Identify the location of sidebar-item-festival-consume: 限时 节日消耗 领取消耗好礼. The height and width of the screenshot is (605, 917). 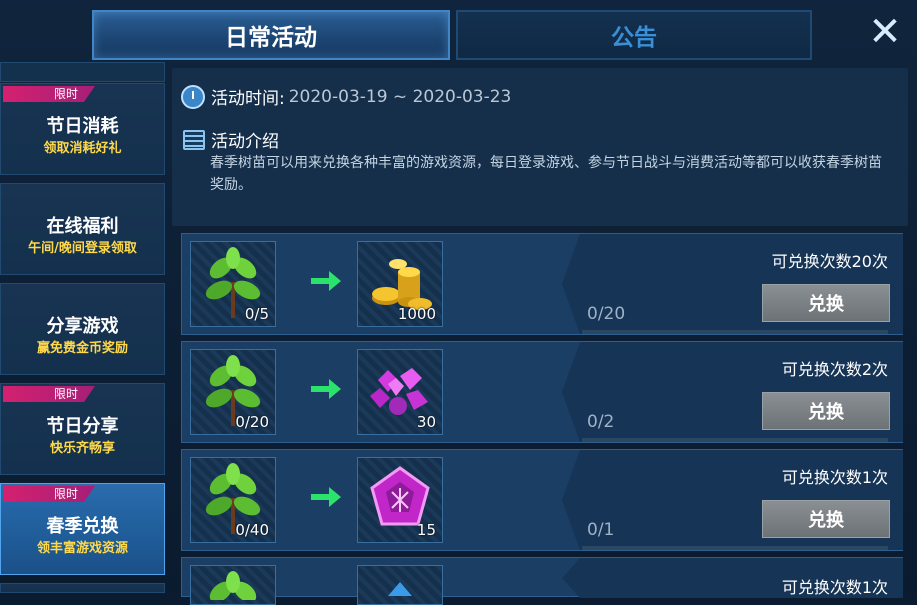
(82, 129).